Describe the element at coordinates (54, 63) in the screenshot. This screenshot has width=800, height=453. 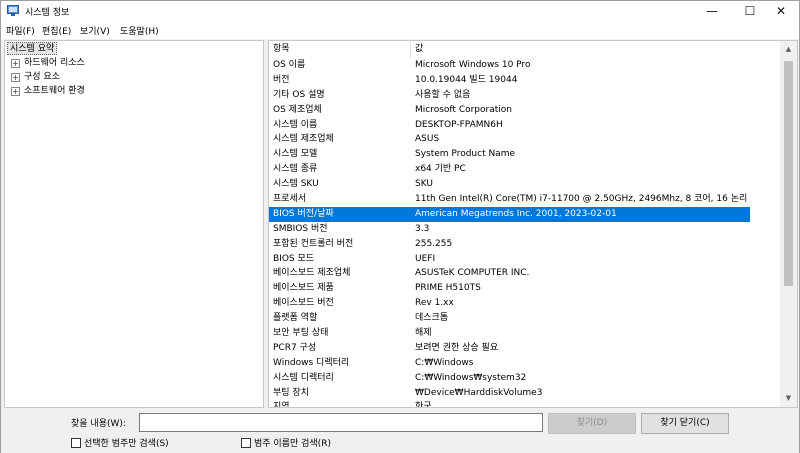
I see `tree-item-label: 하드웨어 리소스` at that location.